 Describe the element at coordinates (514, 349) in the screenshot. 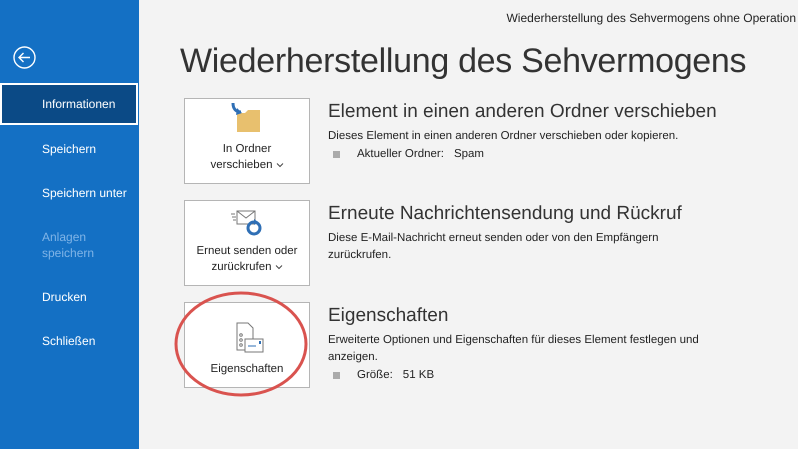

I see `section-description: Erweiterte Optionen und Eigenschaften für dieses Element festlegen und anzeigen.` at that location.